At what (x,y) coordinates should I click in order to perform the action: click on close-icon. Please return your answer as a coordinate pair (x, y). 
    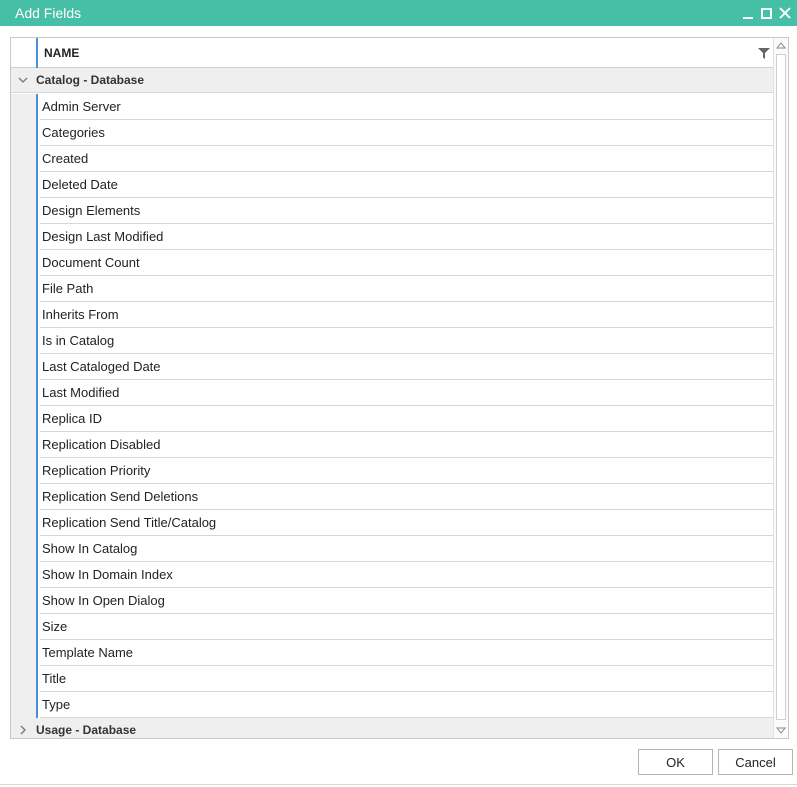
    Looking at the image, I should click on (785, 13).